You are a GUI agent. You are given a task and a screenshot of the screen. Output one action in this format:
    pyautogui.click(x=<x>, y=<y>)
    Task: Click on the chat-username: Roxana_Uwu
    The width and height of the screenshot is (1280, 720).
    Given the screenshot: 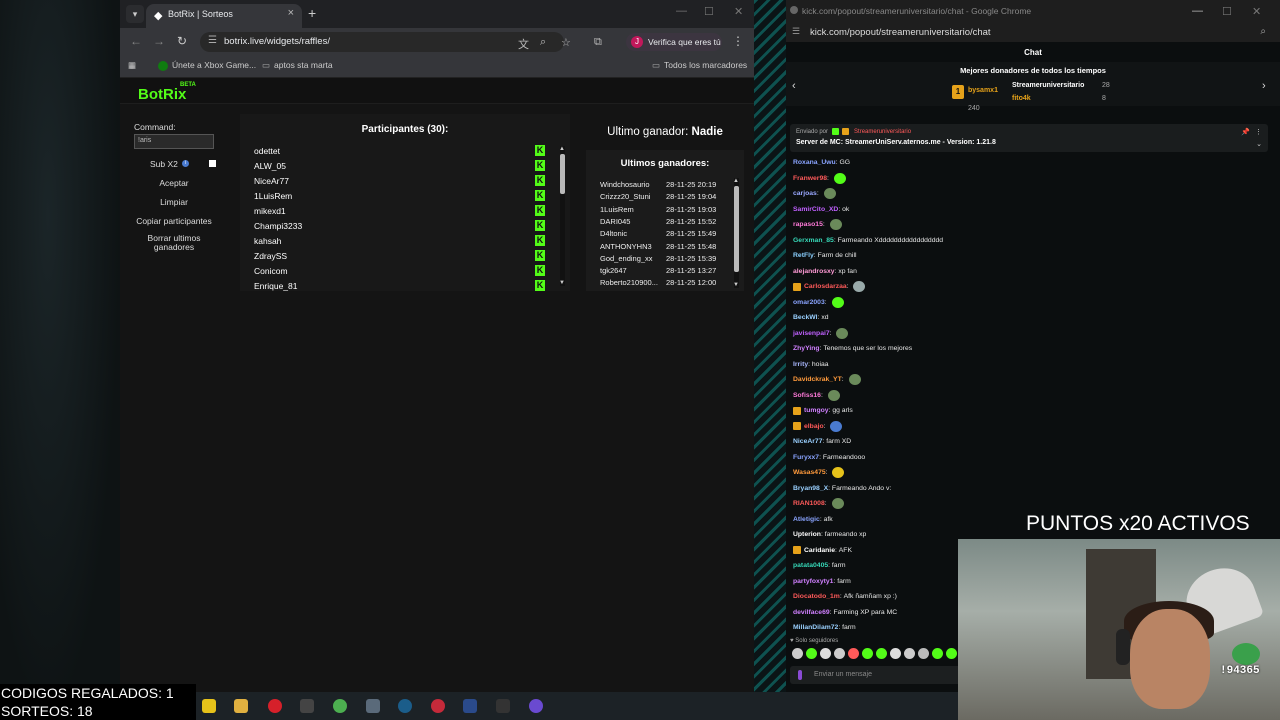 What is the action you would take?
    pyautogui.click(x=814, y=162)
    